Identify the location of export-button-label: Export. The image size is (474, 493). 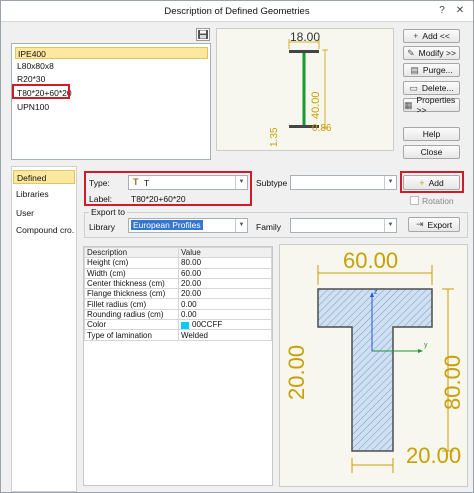
(440, 224).